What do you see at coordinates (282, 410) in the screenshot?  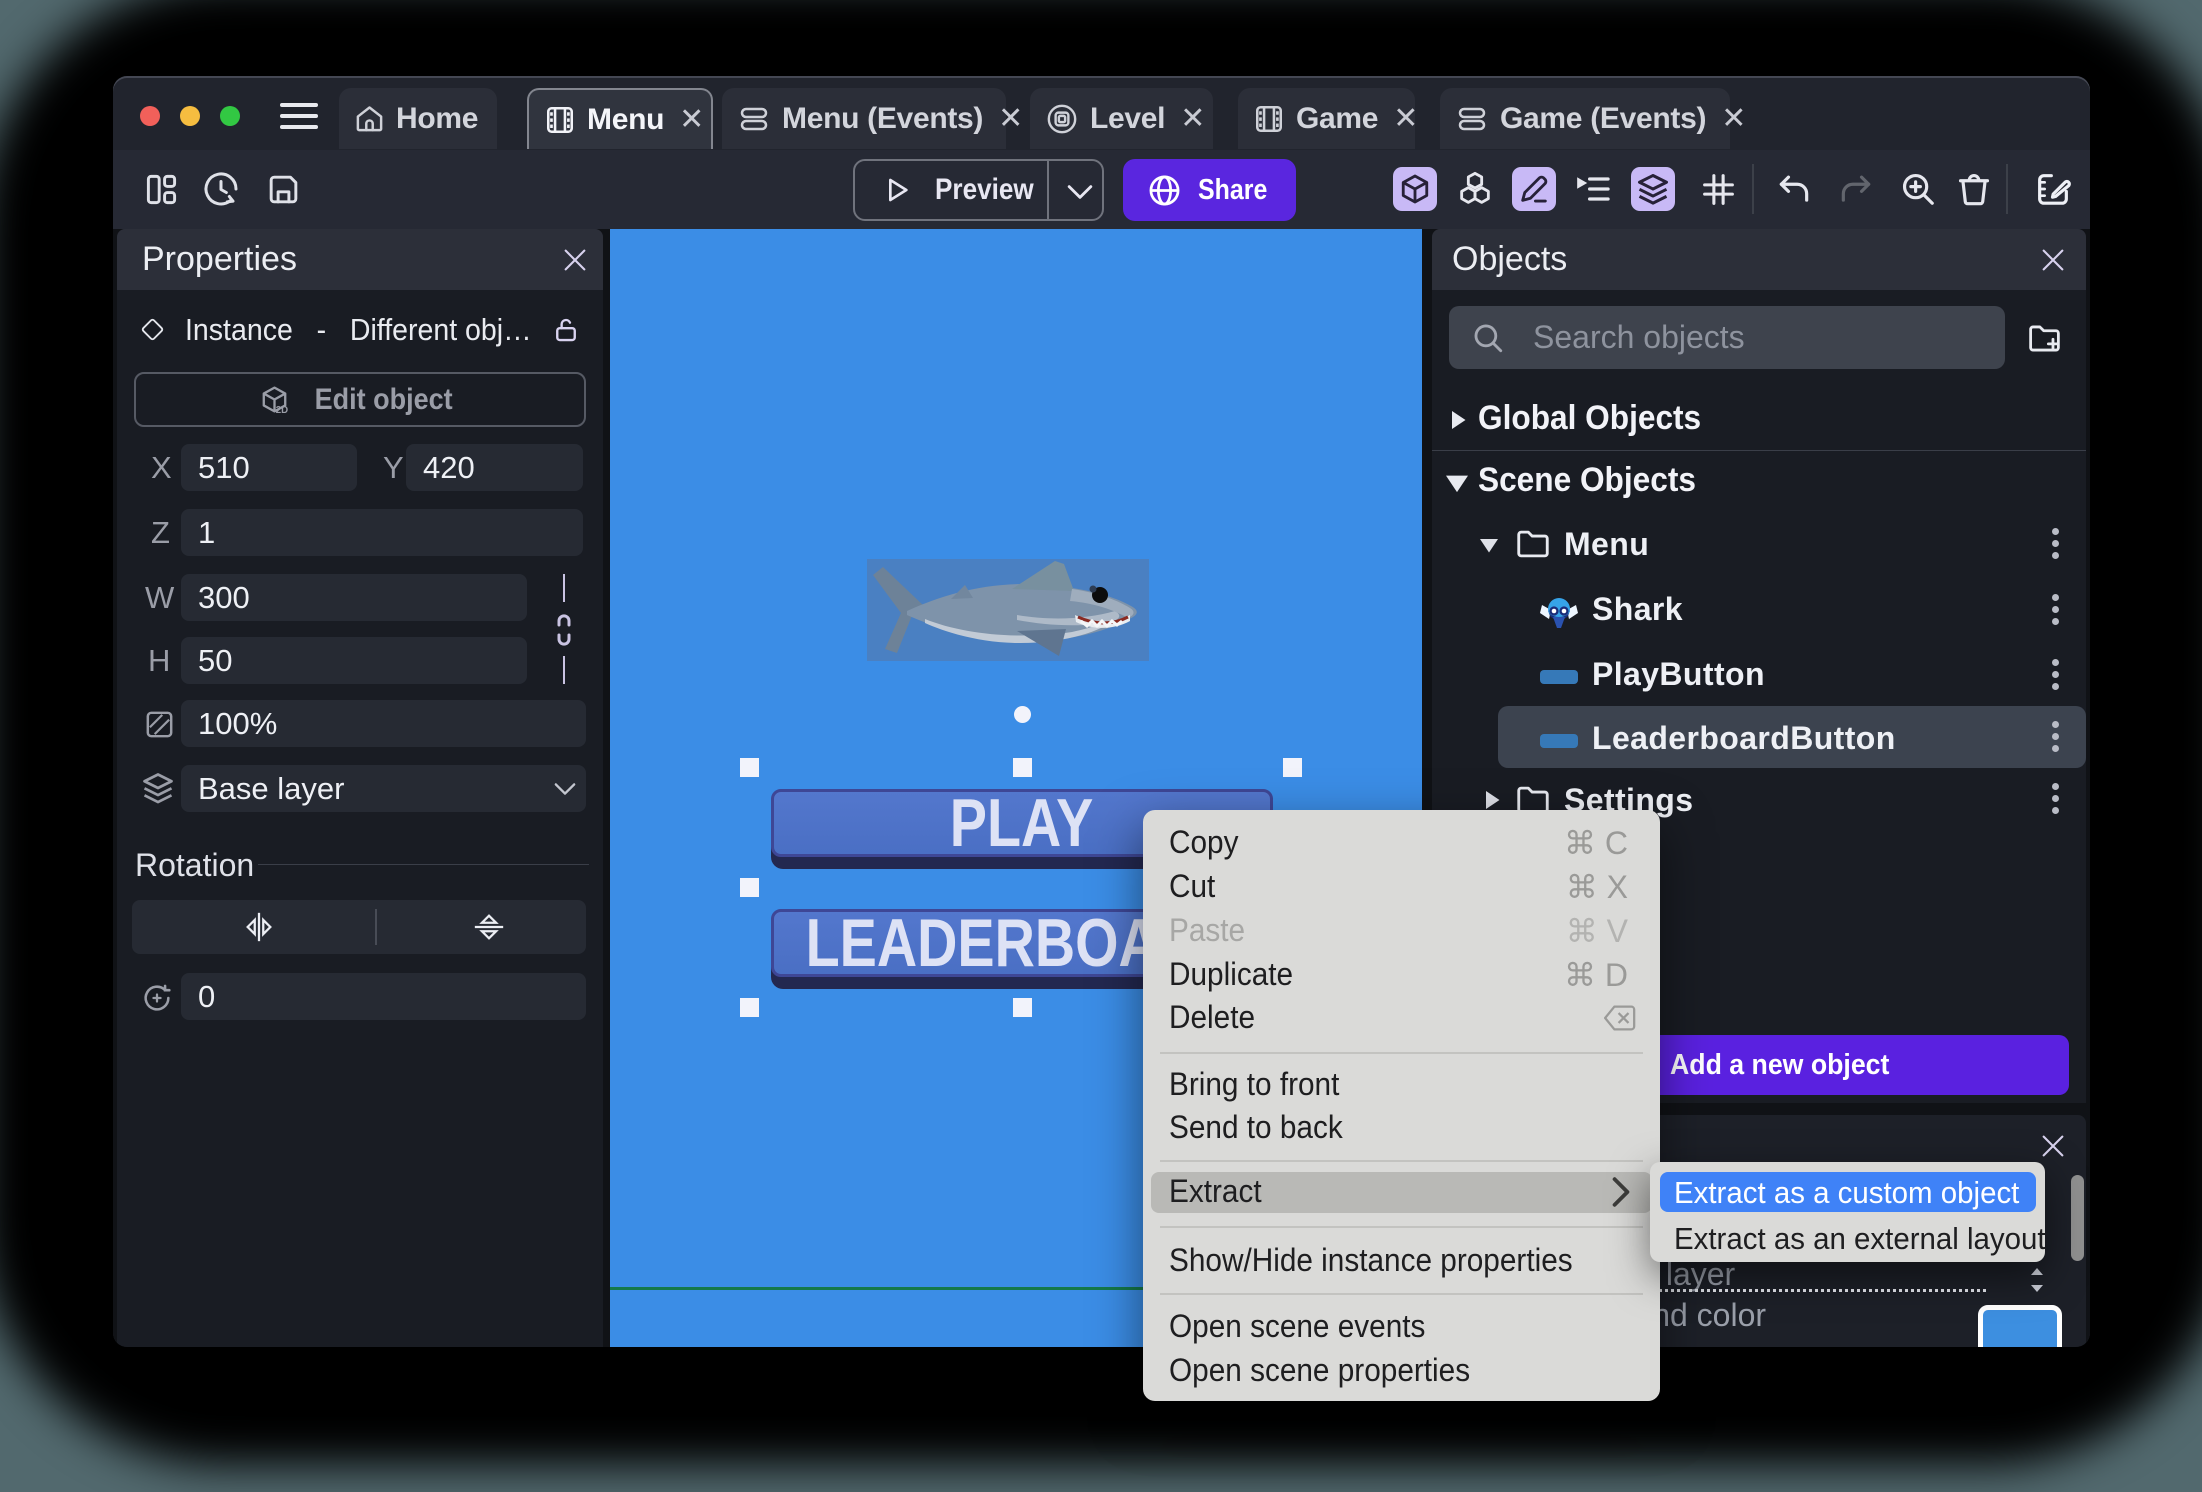 I see `svg-text: 2D` at bounding box center [282, 410].